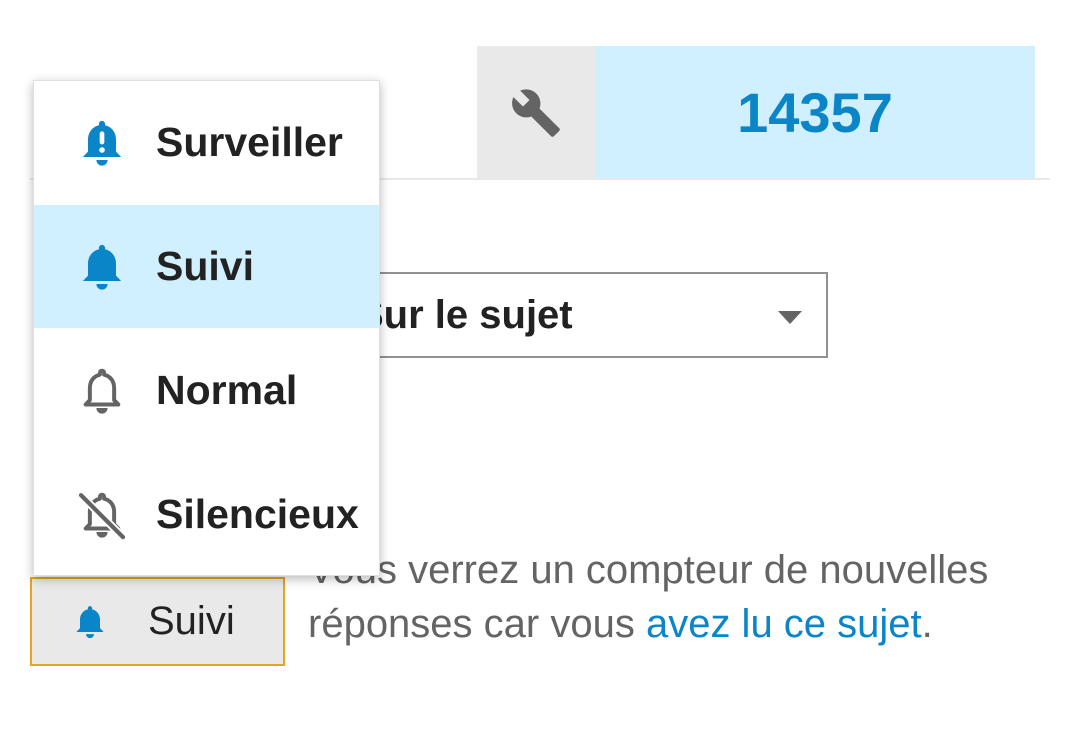 Image resolution: width=1068 pixels, height=740 pixels. Describe the element at coordinates (576, 315) in the screenshot. I see `topic-select: Sur le sujet` at that location.